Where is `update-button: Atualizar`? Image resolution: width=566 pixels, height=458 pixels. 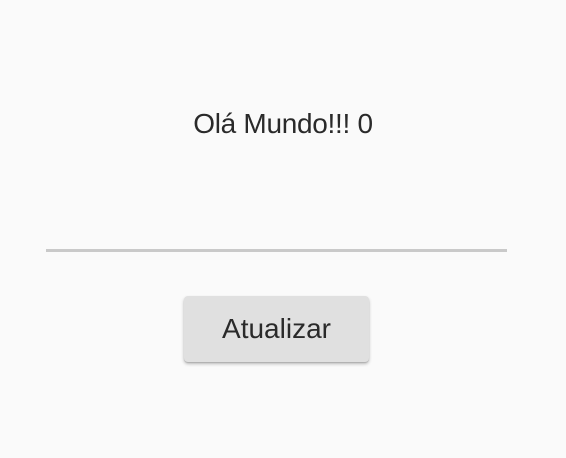
update-button: Atualizar is located at coordinates (276, 329).